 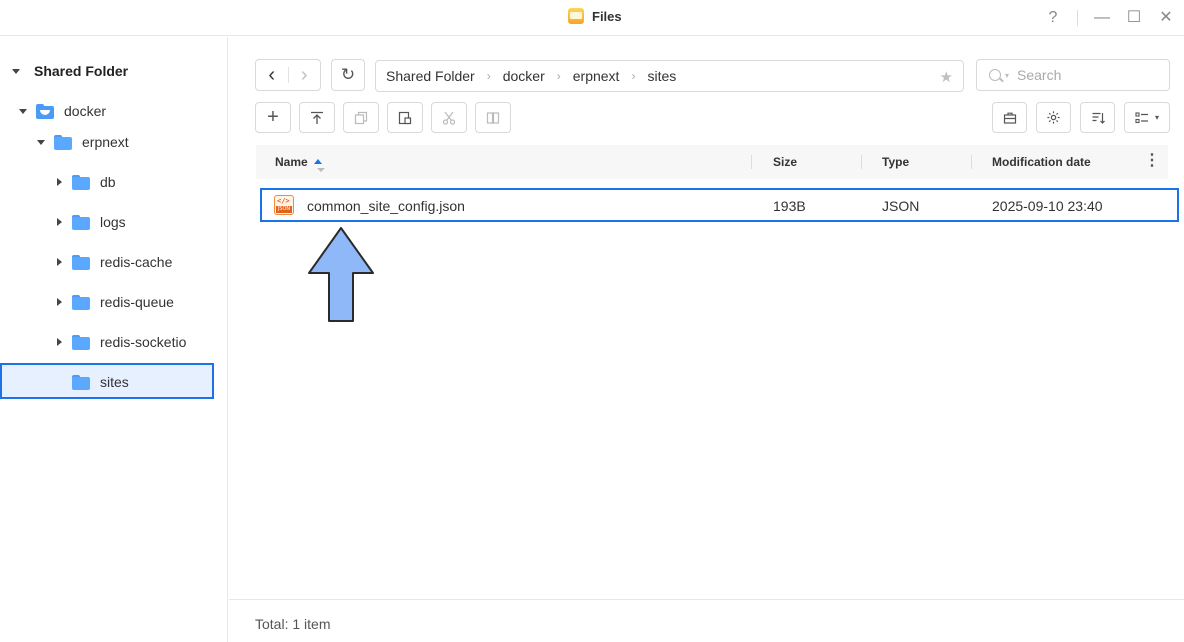 I want to click on paste-icon, so click(x=405, y=117).